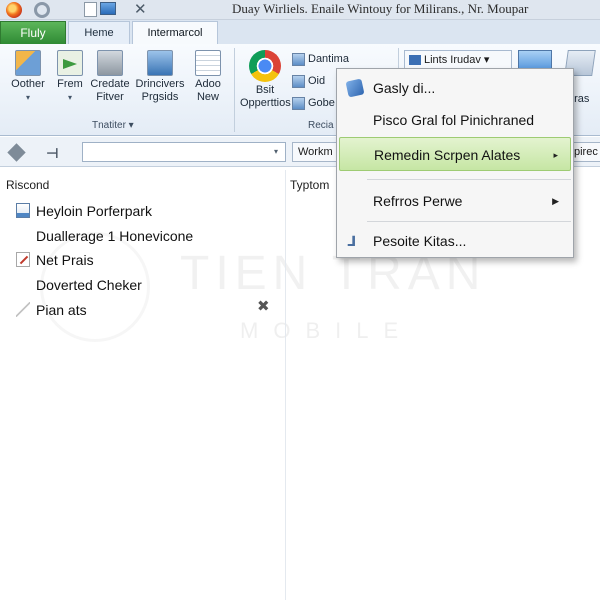 The image size is (600, 600). I want to click on list-item-label: Net Prais, so click(65, 260).